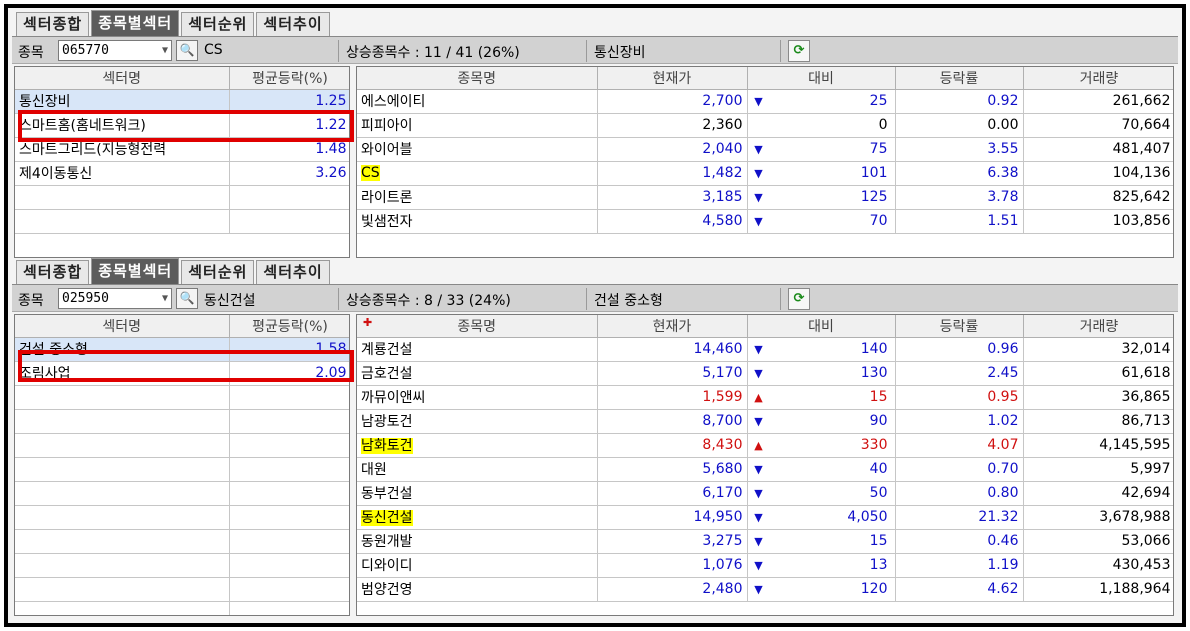  Describe the element at coordinates (765, 149) in the screenshot. I see `stock-row: 와이어블 2,040 ▼ 75 3.55 481,407` at that location.